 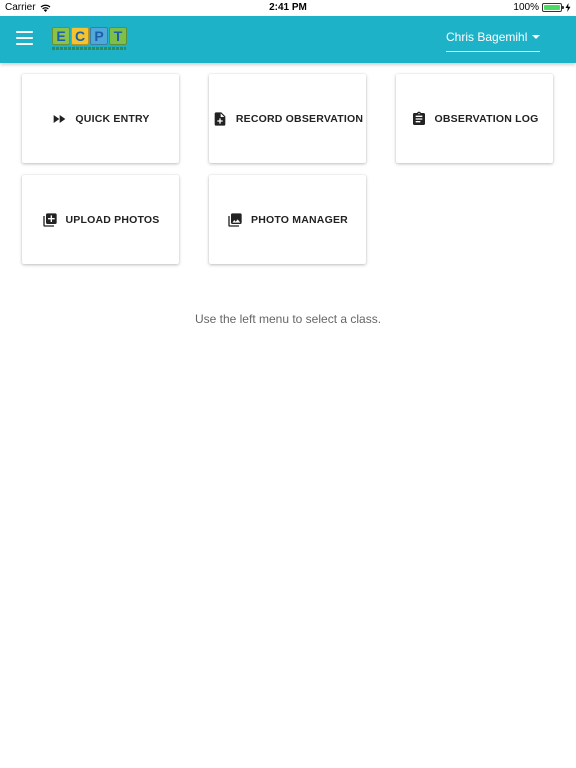 I want to click on photo-manager-card: PHOTO MANAGER, so click(x=287, y=219).